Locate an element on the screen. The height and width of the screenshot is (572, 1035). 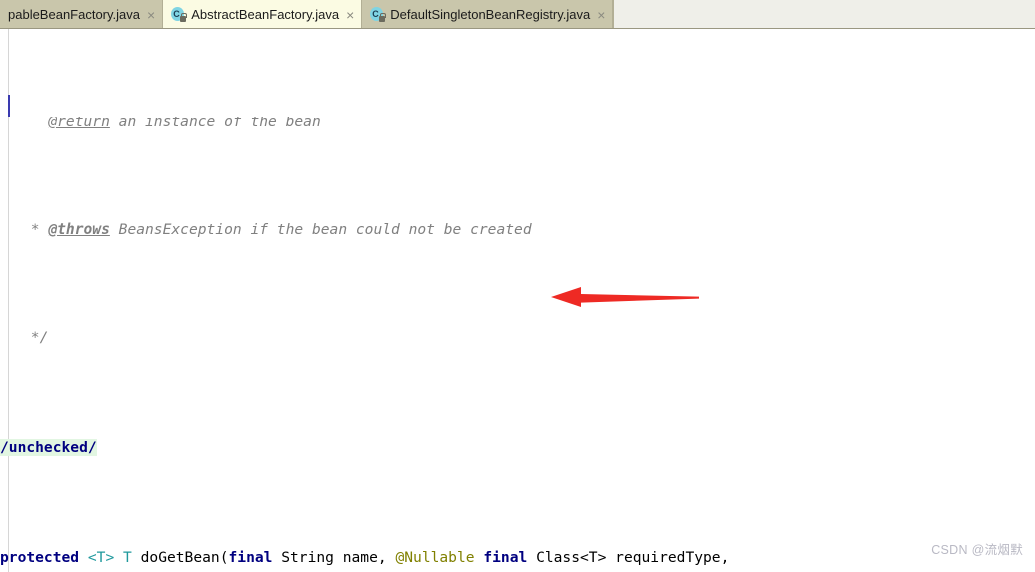
javadoc-return-tag: @return is located at coordinates (79, 123).